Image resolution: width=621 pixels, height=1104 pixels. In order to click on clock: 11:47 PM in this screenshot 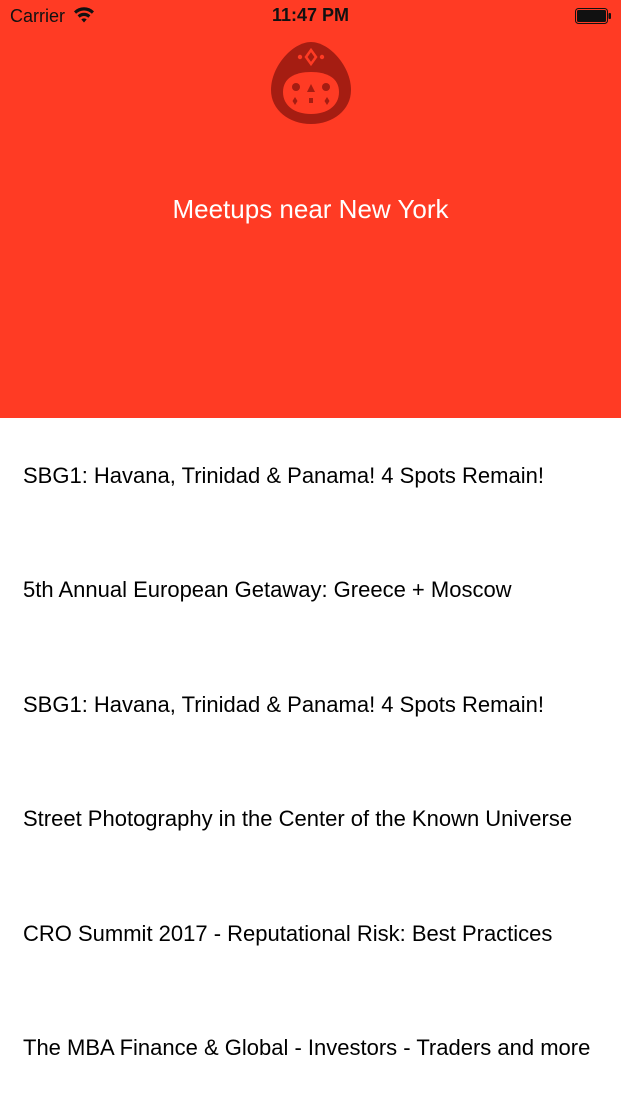, I will do `click(310, 15)`.